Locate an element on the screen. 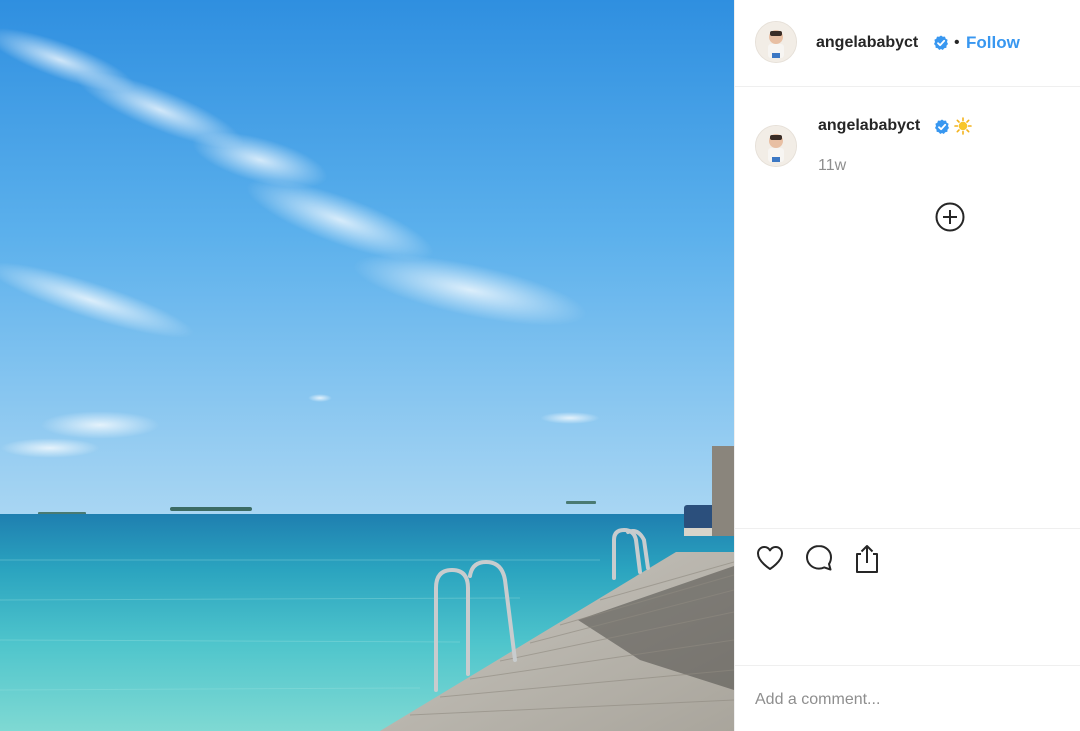 The width and height of the screenshot is (1080, 731). caption-avatar-icon is located at coordinates (776, 146).